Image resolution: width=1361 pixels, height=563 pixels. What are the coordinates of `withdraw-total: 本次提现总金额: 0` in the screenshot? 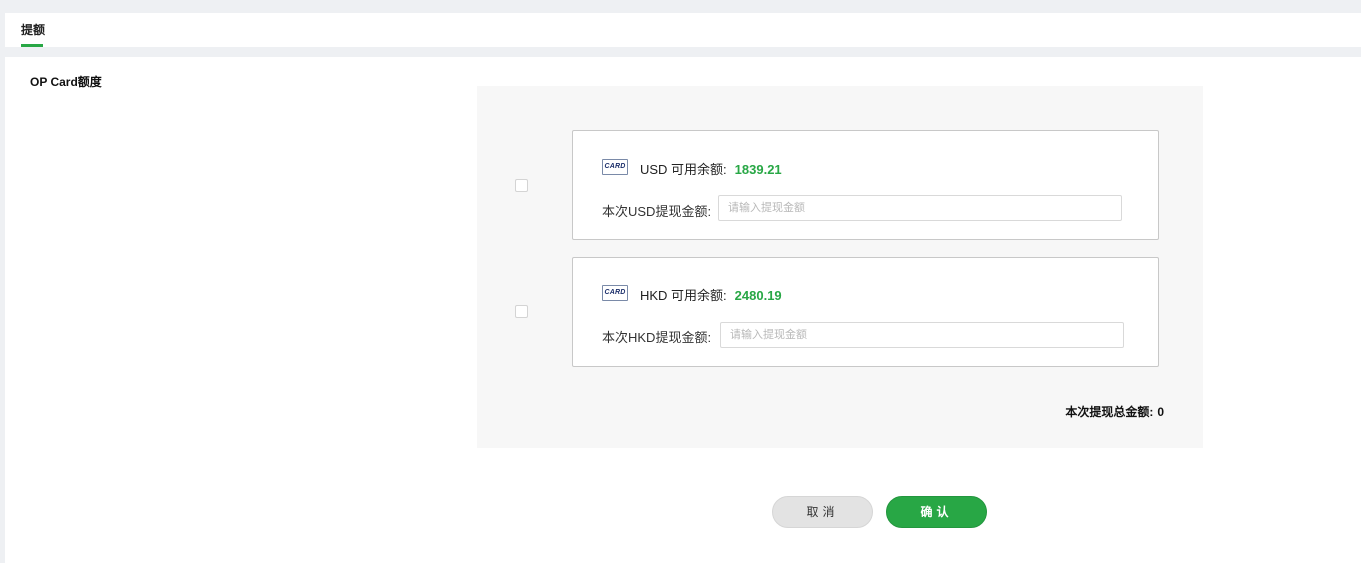 It's located at (1114, 411).